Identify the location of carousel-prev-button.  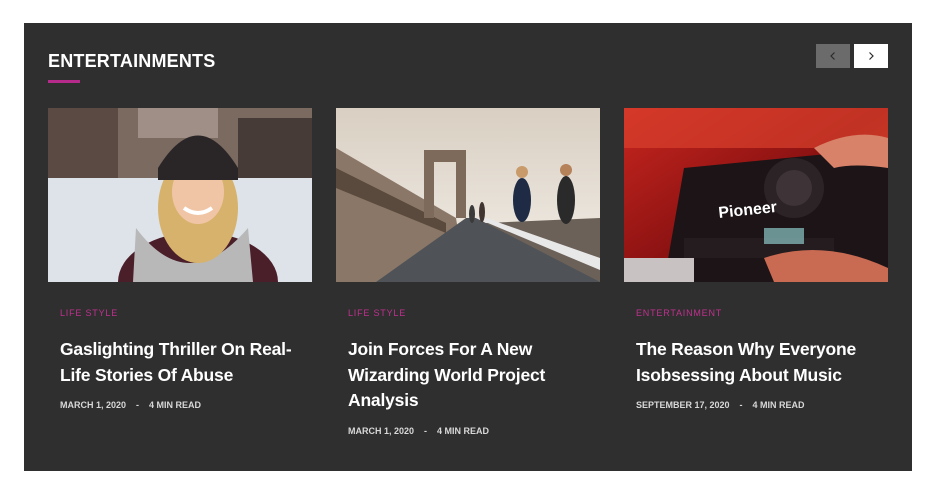
(833, 56).